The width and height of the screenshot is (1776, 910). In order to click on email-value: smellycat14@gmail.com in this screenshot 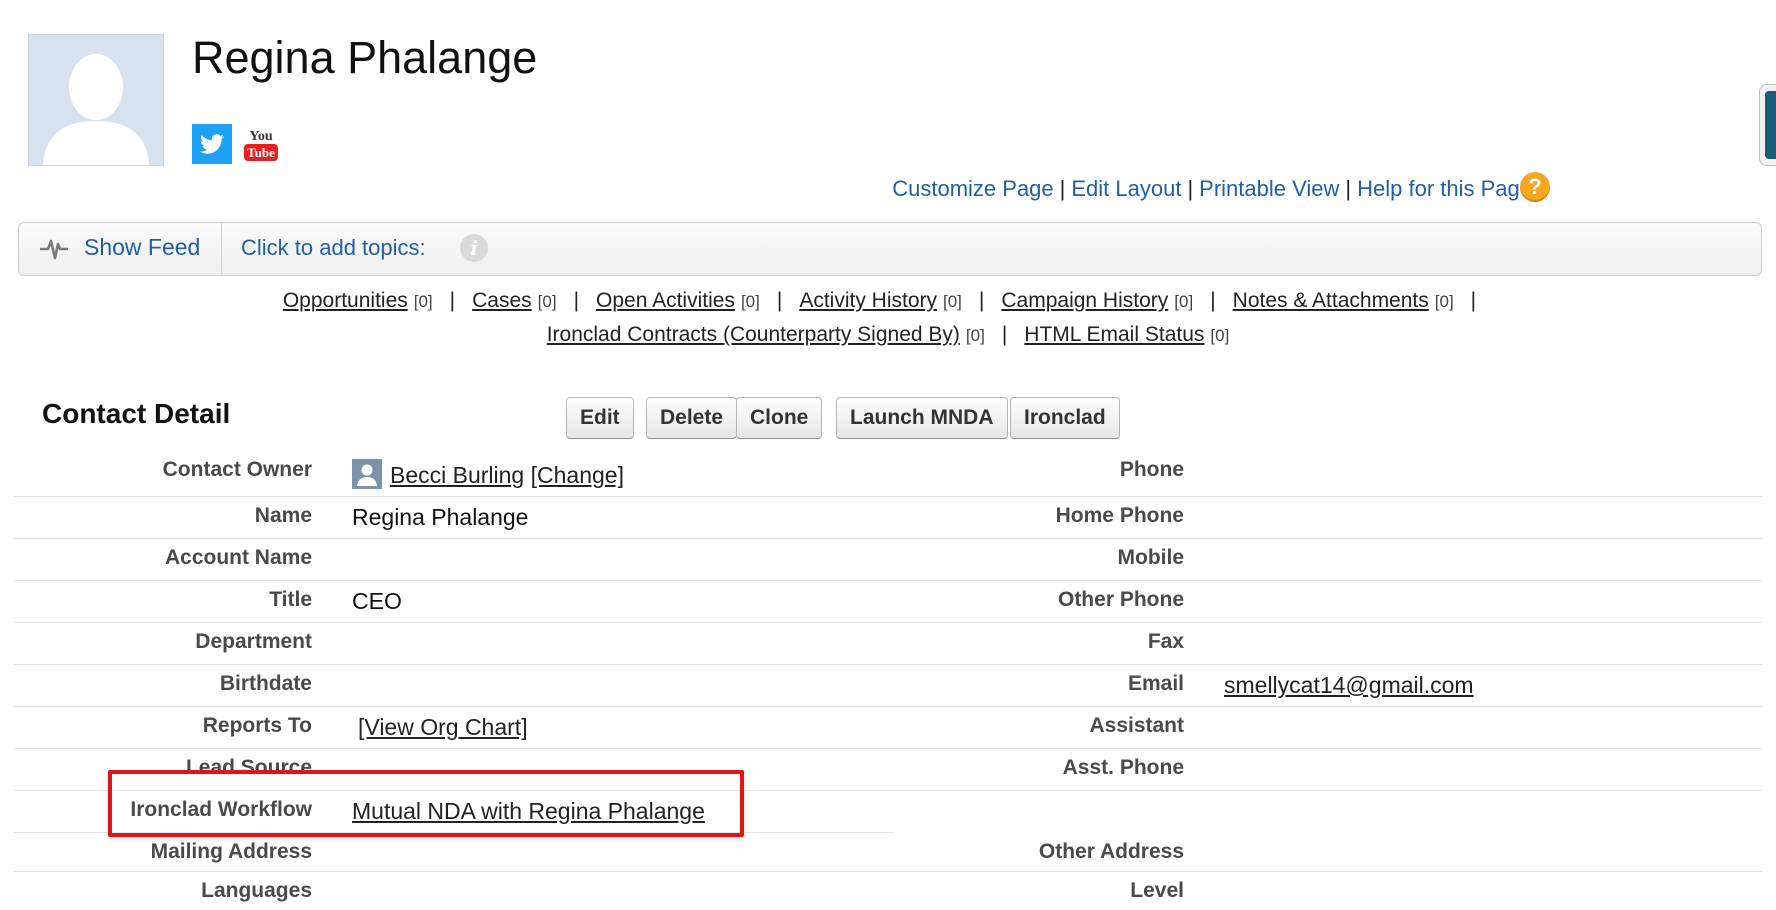, I will do `click(1349, 685)`.